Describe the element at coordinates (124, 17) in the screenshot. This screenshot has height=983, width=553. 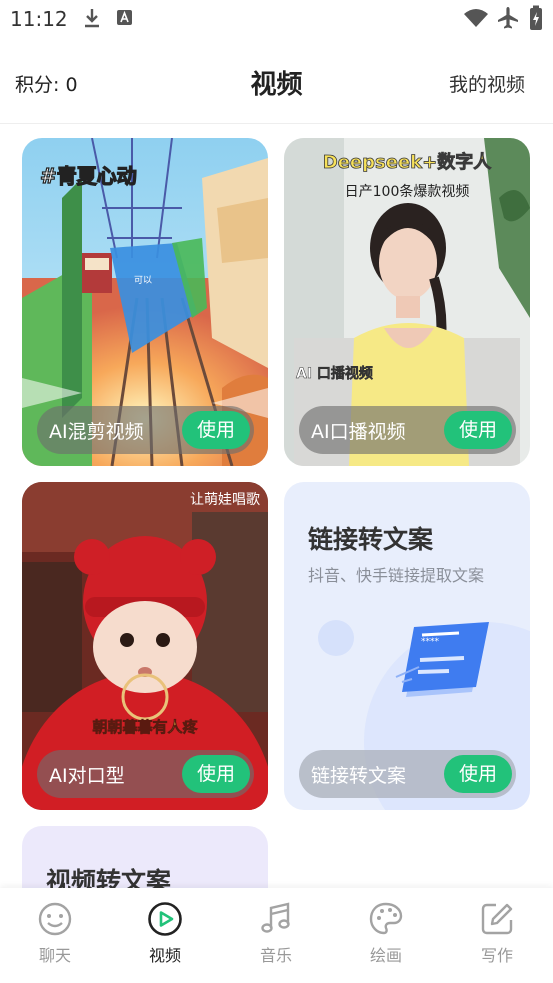
I see `app-notification-icon` at that location.